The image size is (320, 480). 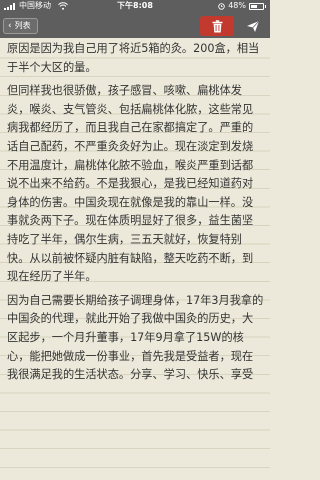 What do you see at coordinates (221, 6) in the screenshot?
I see `alarm-icon` at bounding box center [221, 6].